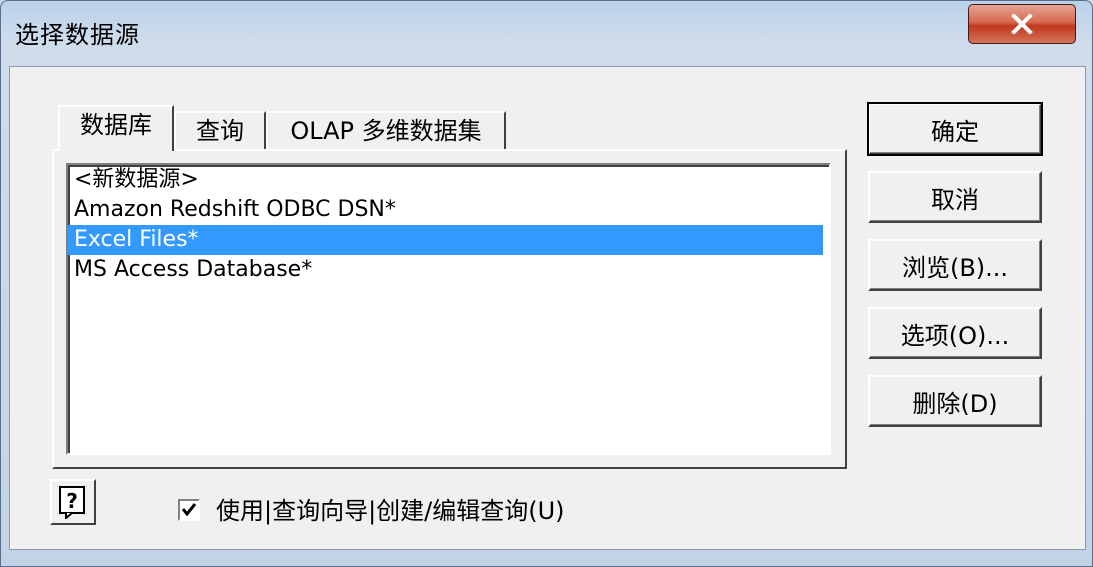  What do you see at coordinates (955, 197) in the screenshot?
I see `cancel-button: 取消` at bounding box center [955, 197].